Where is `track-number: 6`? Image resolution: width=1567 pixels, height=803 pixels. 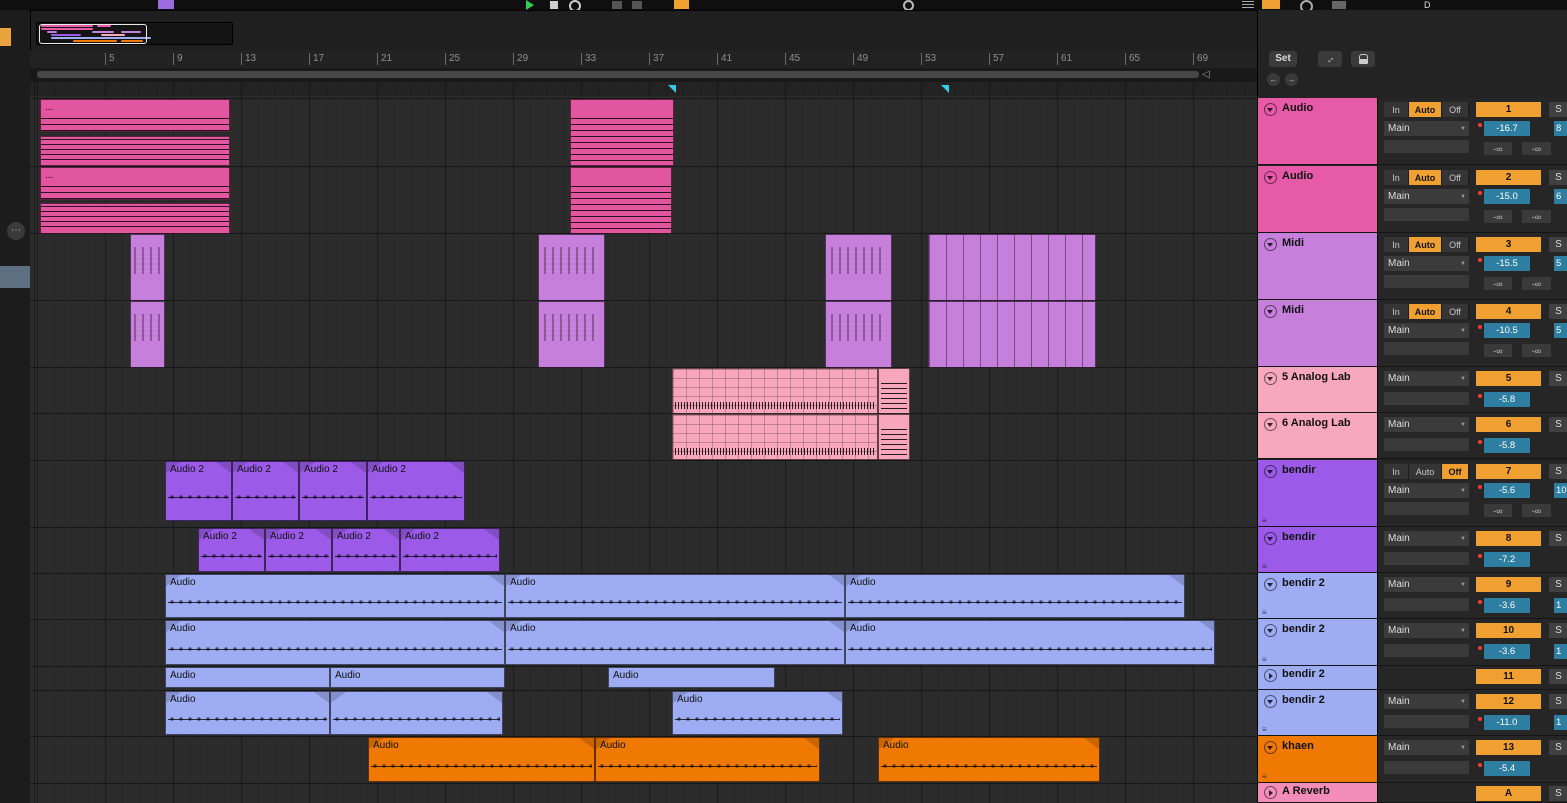 track-number: 6 is located at coordinates (1508, 424).